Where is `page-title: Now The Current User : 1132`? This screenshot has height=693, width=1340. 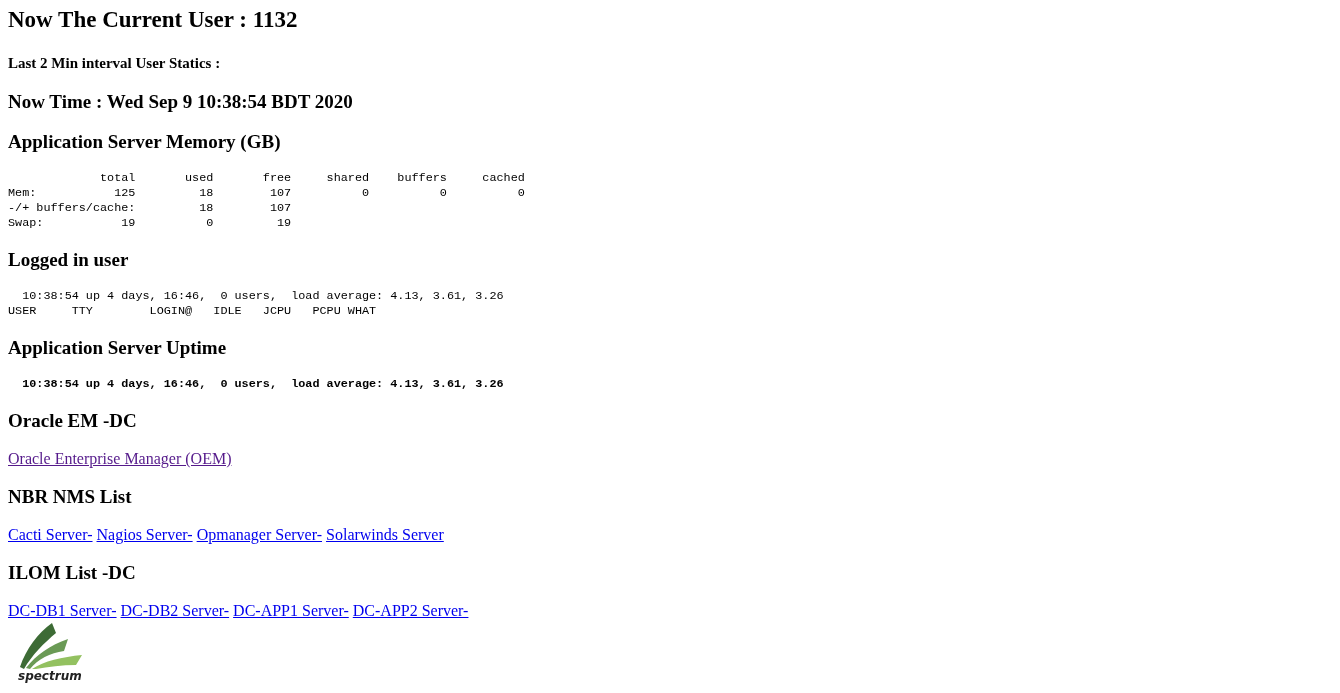 page-title: Now The Current User : 1132 is located at coordinates (153, 20).